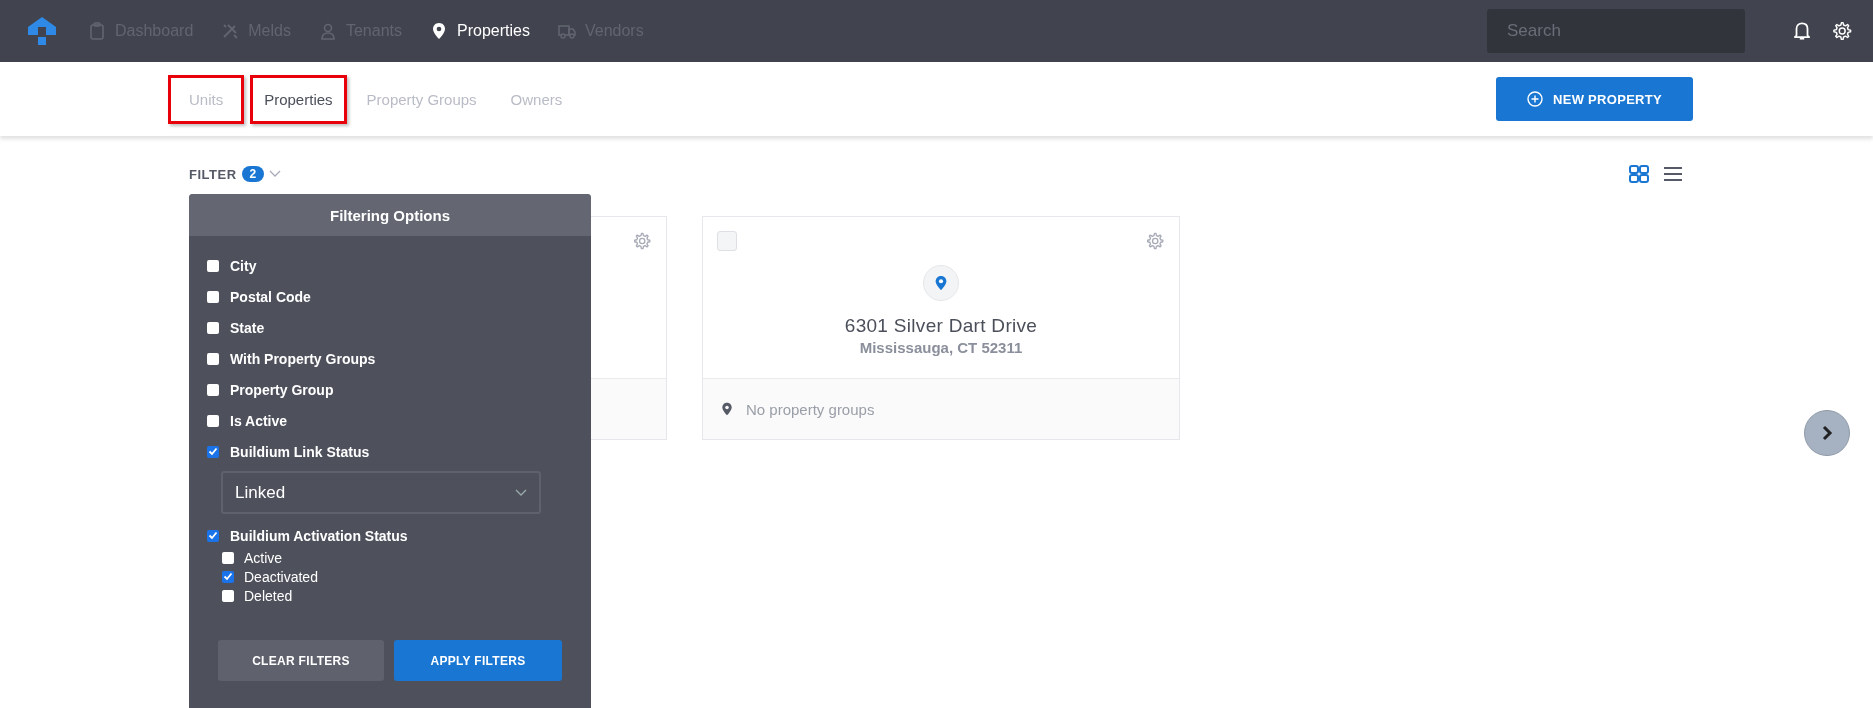  Describe the element at coordinates (259, 420) in the screenshot. I see `filter-option-label: Is Active` at that location.